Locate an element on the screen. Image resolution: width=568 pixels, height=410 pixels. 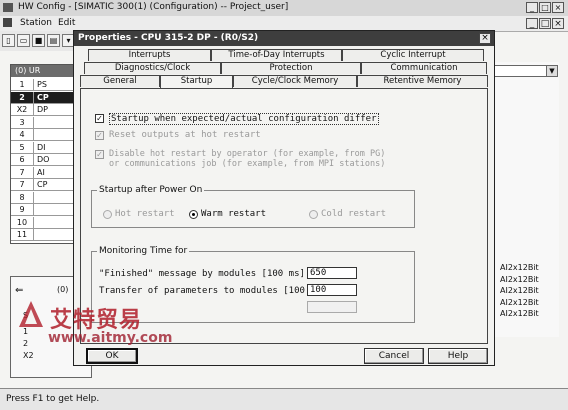
watermark-url: www.aitmy.com is located at coordinates (110, 338).